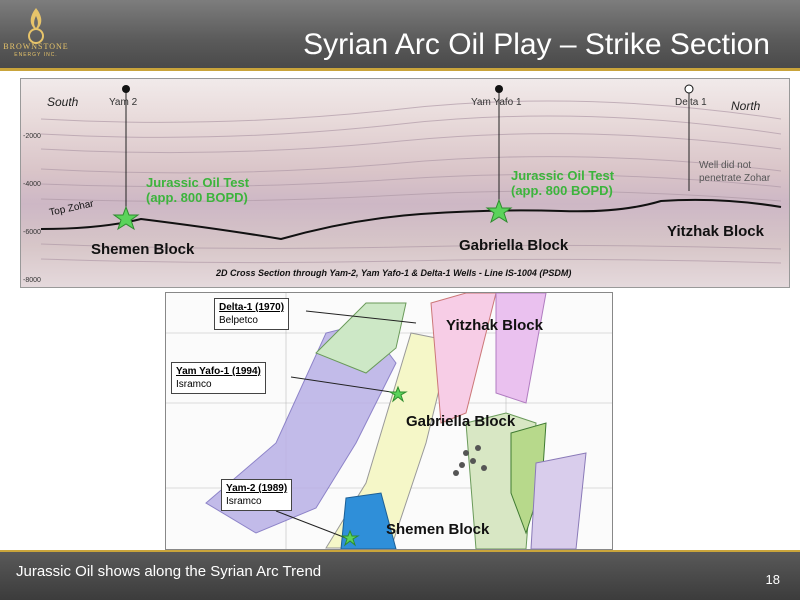 The height and width of the screenshot is (600, 800). I want to click on callout-delta1: Delta-1 (1970) Belpetco, so click(252, 314).